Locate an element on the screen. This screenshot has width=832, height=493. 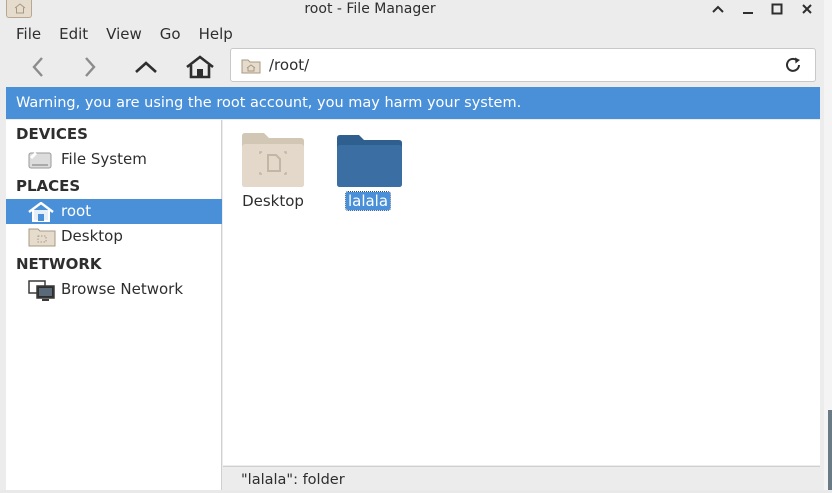
forward-button is located at coordinates (90, 67).